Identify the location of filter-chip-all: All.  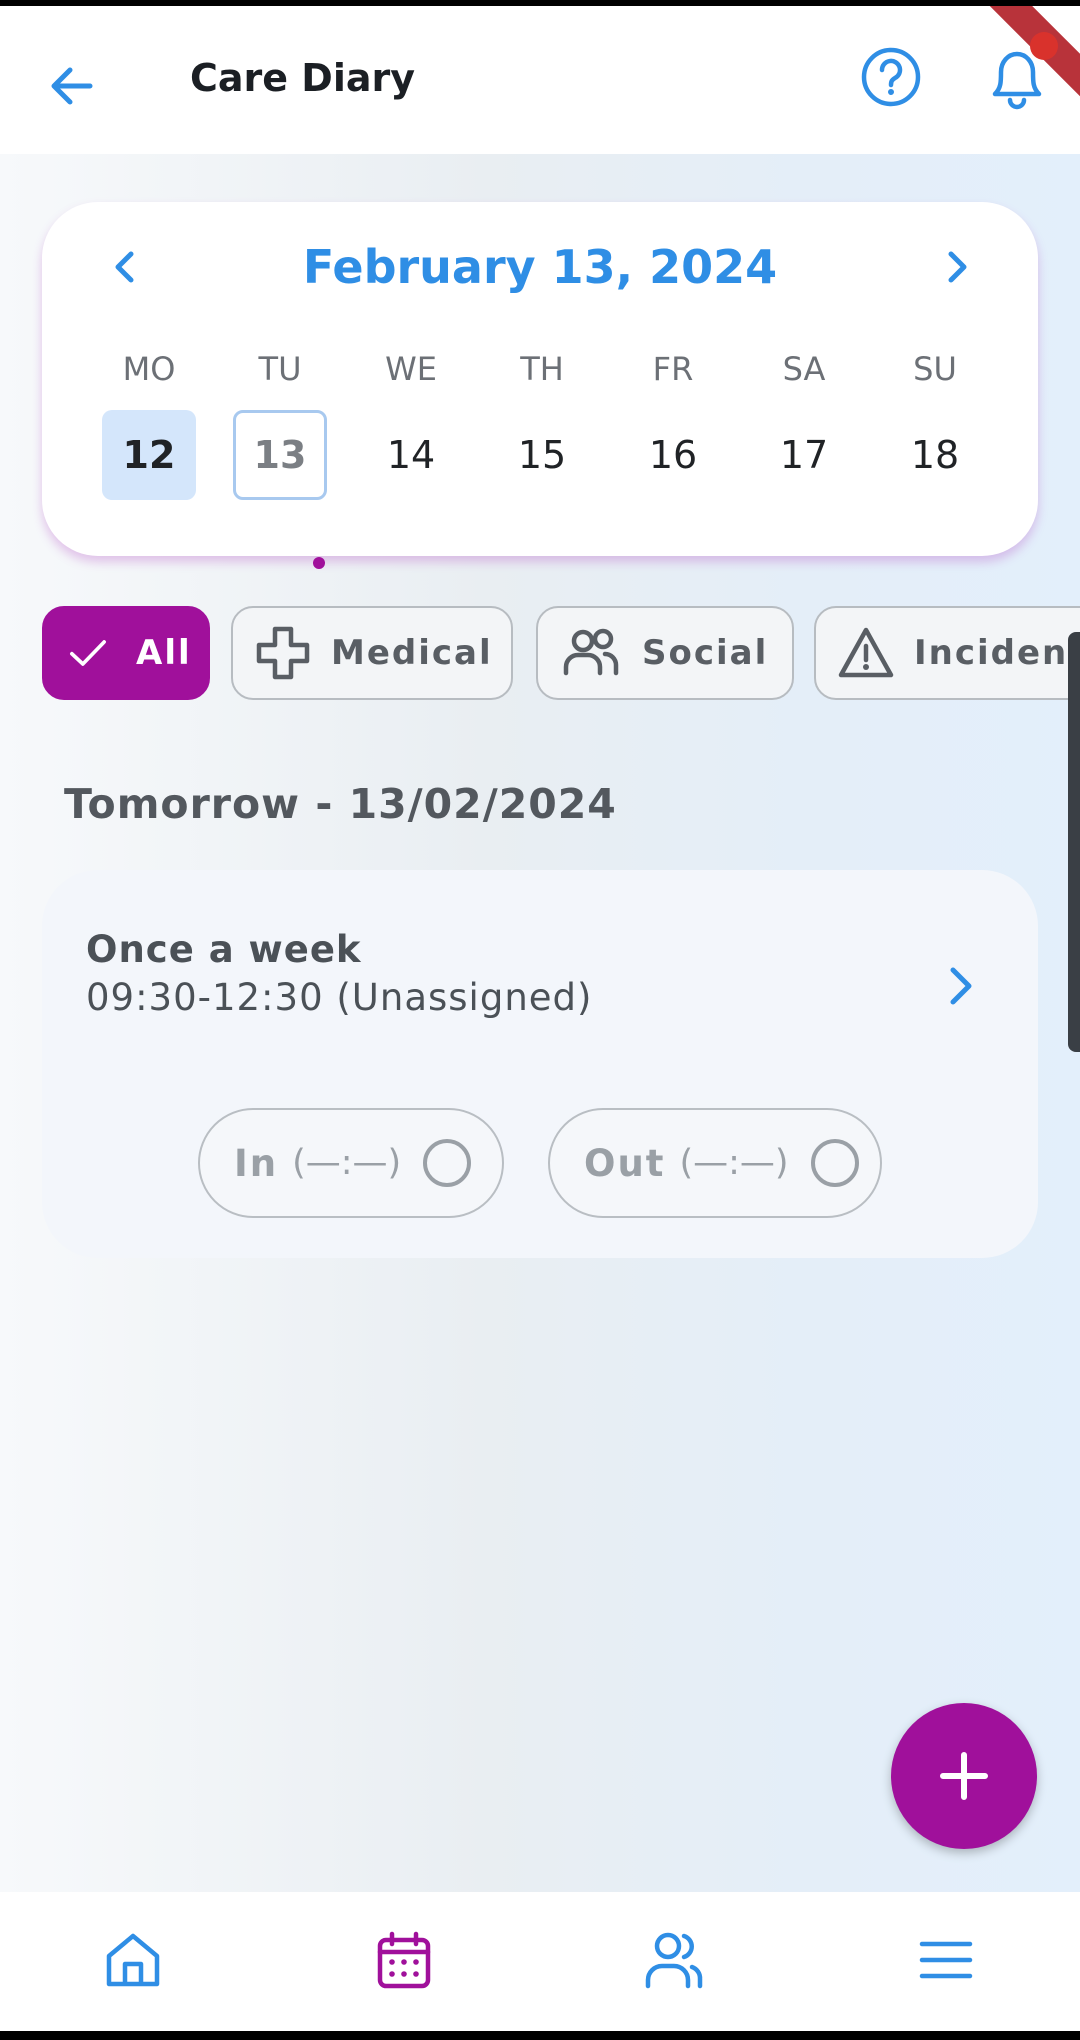
(126, 653).